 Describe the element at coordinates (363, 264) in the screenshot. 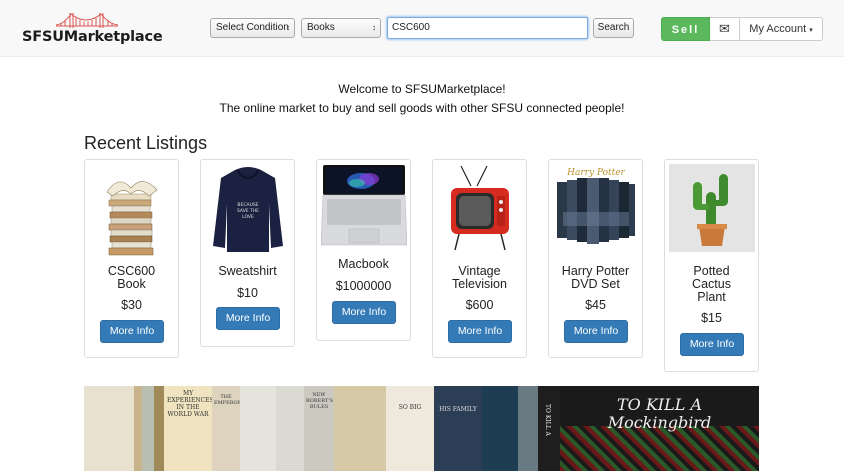

I see `listing-title: Macbook` at that location.